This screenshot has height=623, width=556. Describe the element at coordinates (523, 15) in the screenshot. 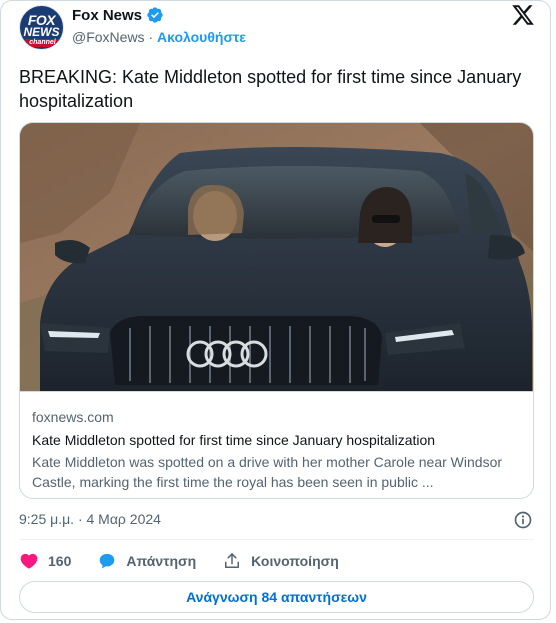

I see `x-logo-icon` at that location.